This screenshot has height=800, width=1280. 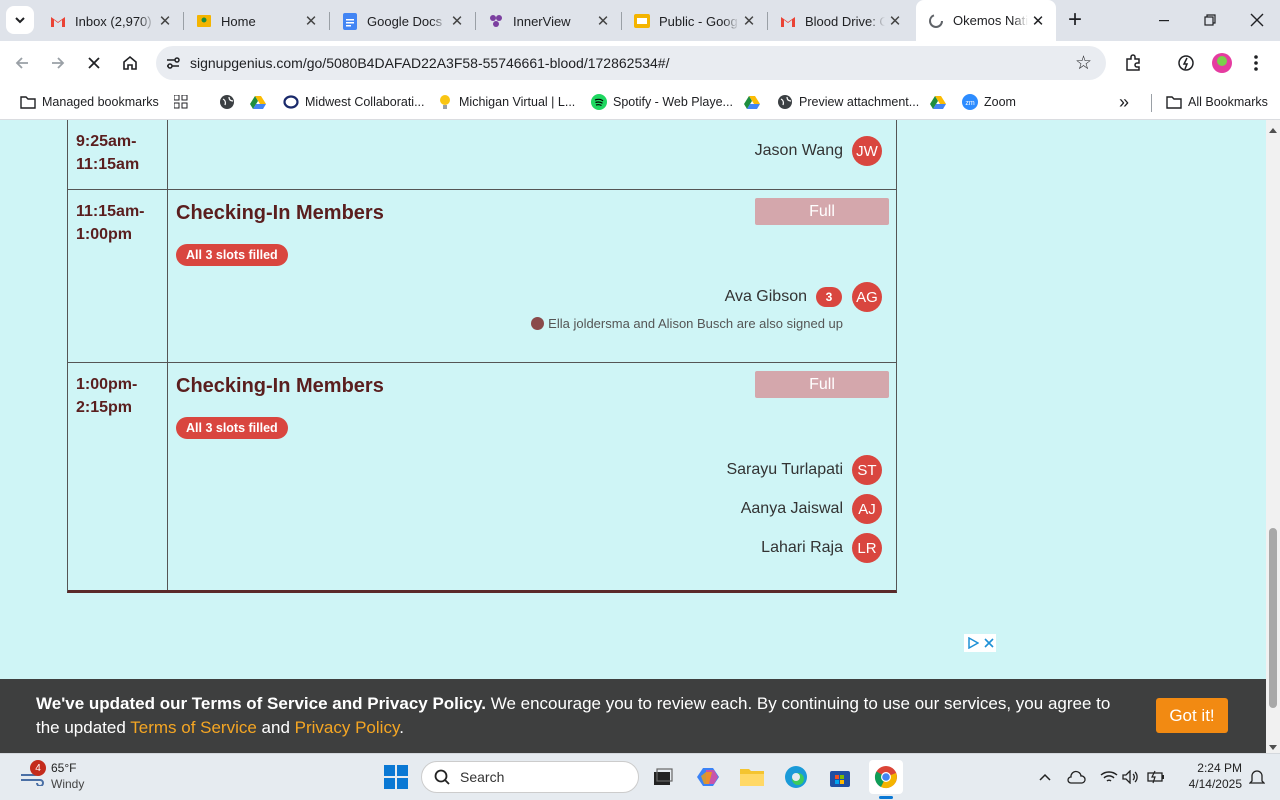 What do you see at coordinates (184, 102) in the screenshot?
I see `bookmark-apps` at bounding box center [184, 102].